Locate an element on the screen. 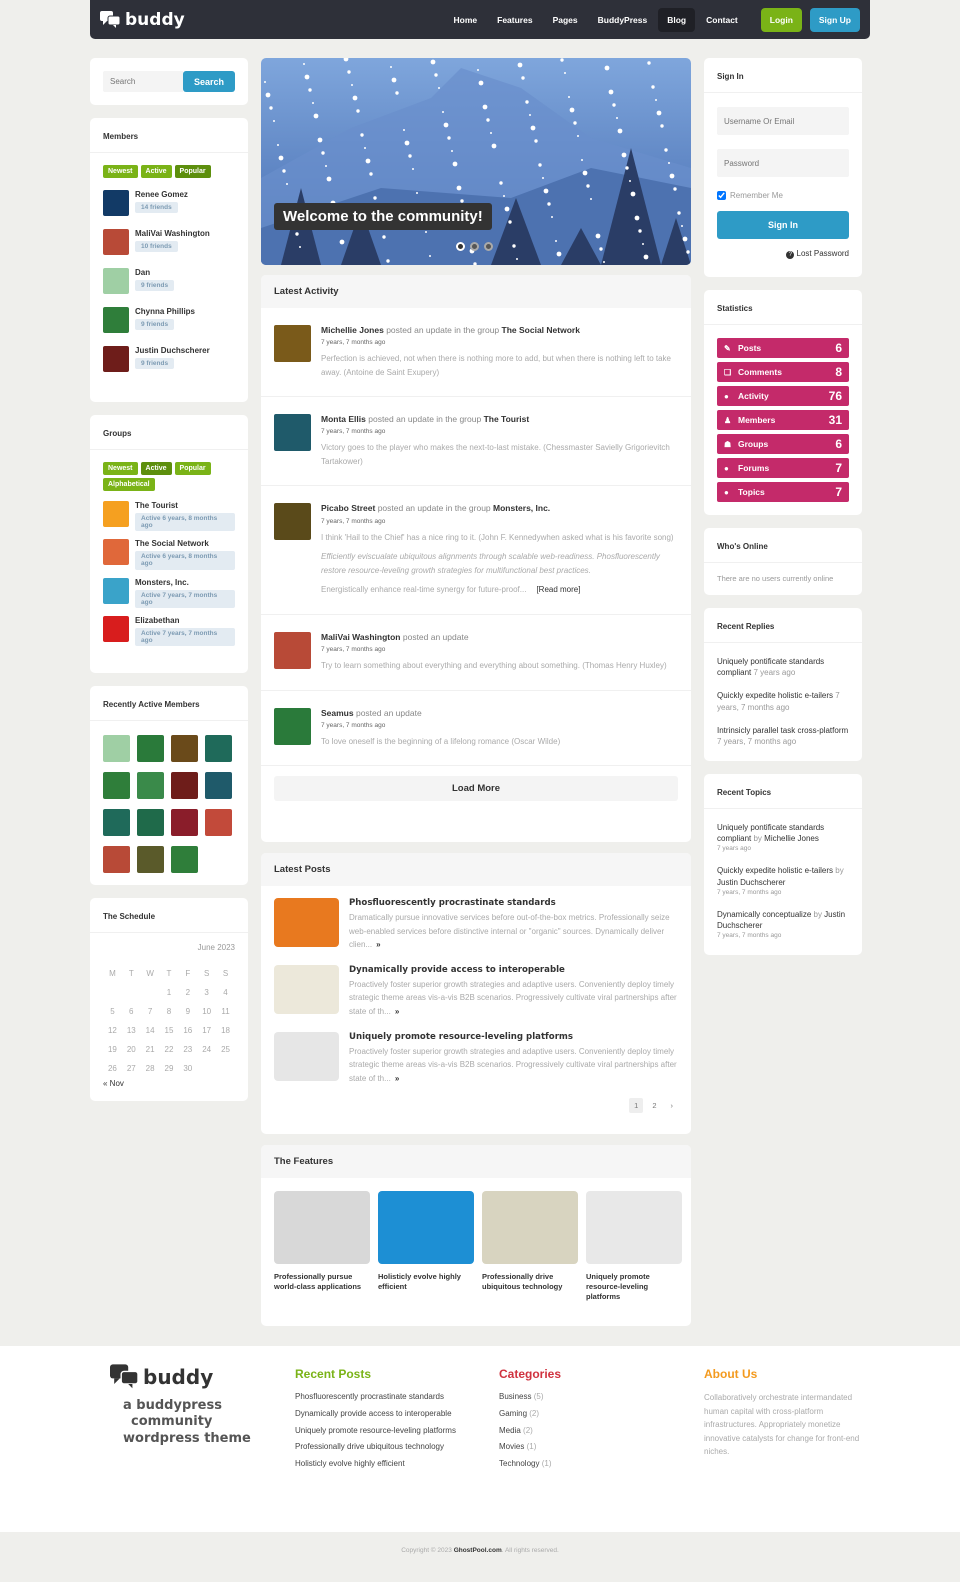 Image resolution: width=960 pixels, height=1582 pixels. activity-user-link: Michellie Jones is located at coordinates (352, 330).